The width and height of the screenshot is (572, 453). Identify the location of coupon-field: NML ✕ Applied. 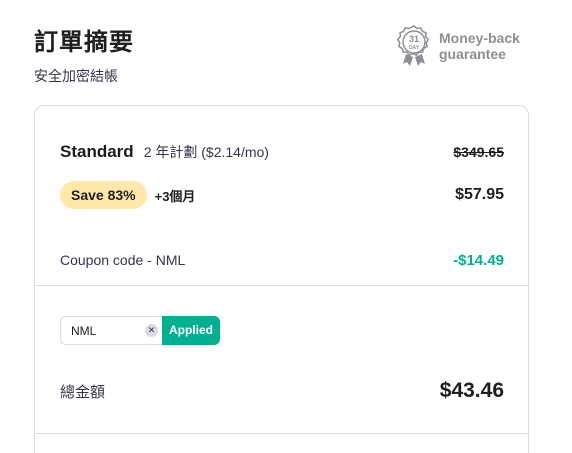
(140, 330).